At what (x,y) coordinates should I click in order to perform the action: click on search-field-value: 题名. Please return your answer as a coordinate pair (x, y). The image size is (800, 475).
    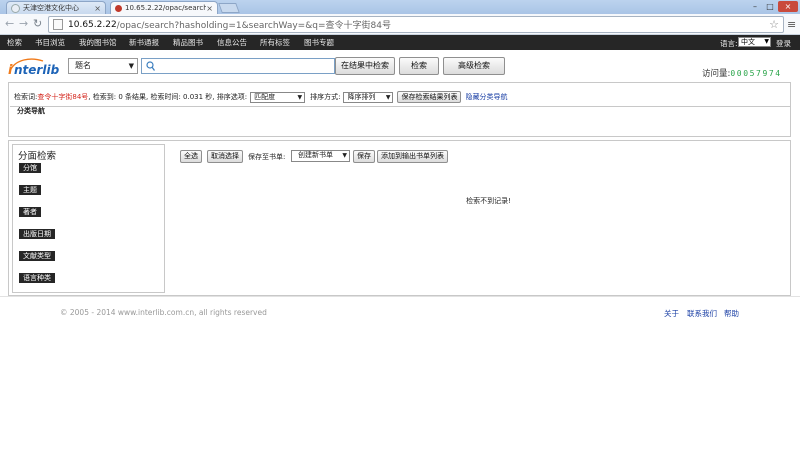
    Looking at the image, I should click on (83, 65).